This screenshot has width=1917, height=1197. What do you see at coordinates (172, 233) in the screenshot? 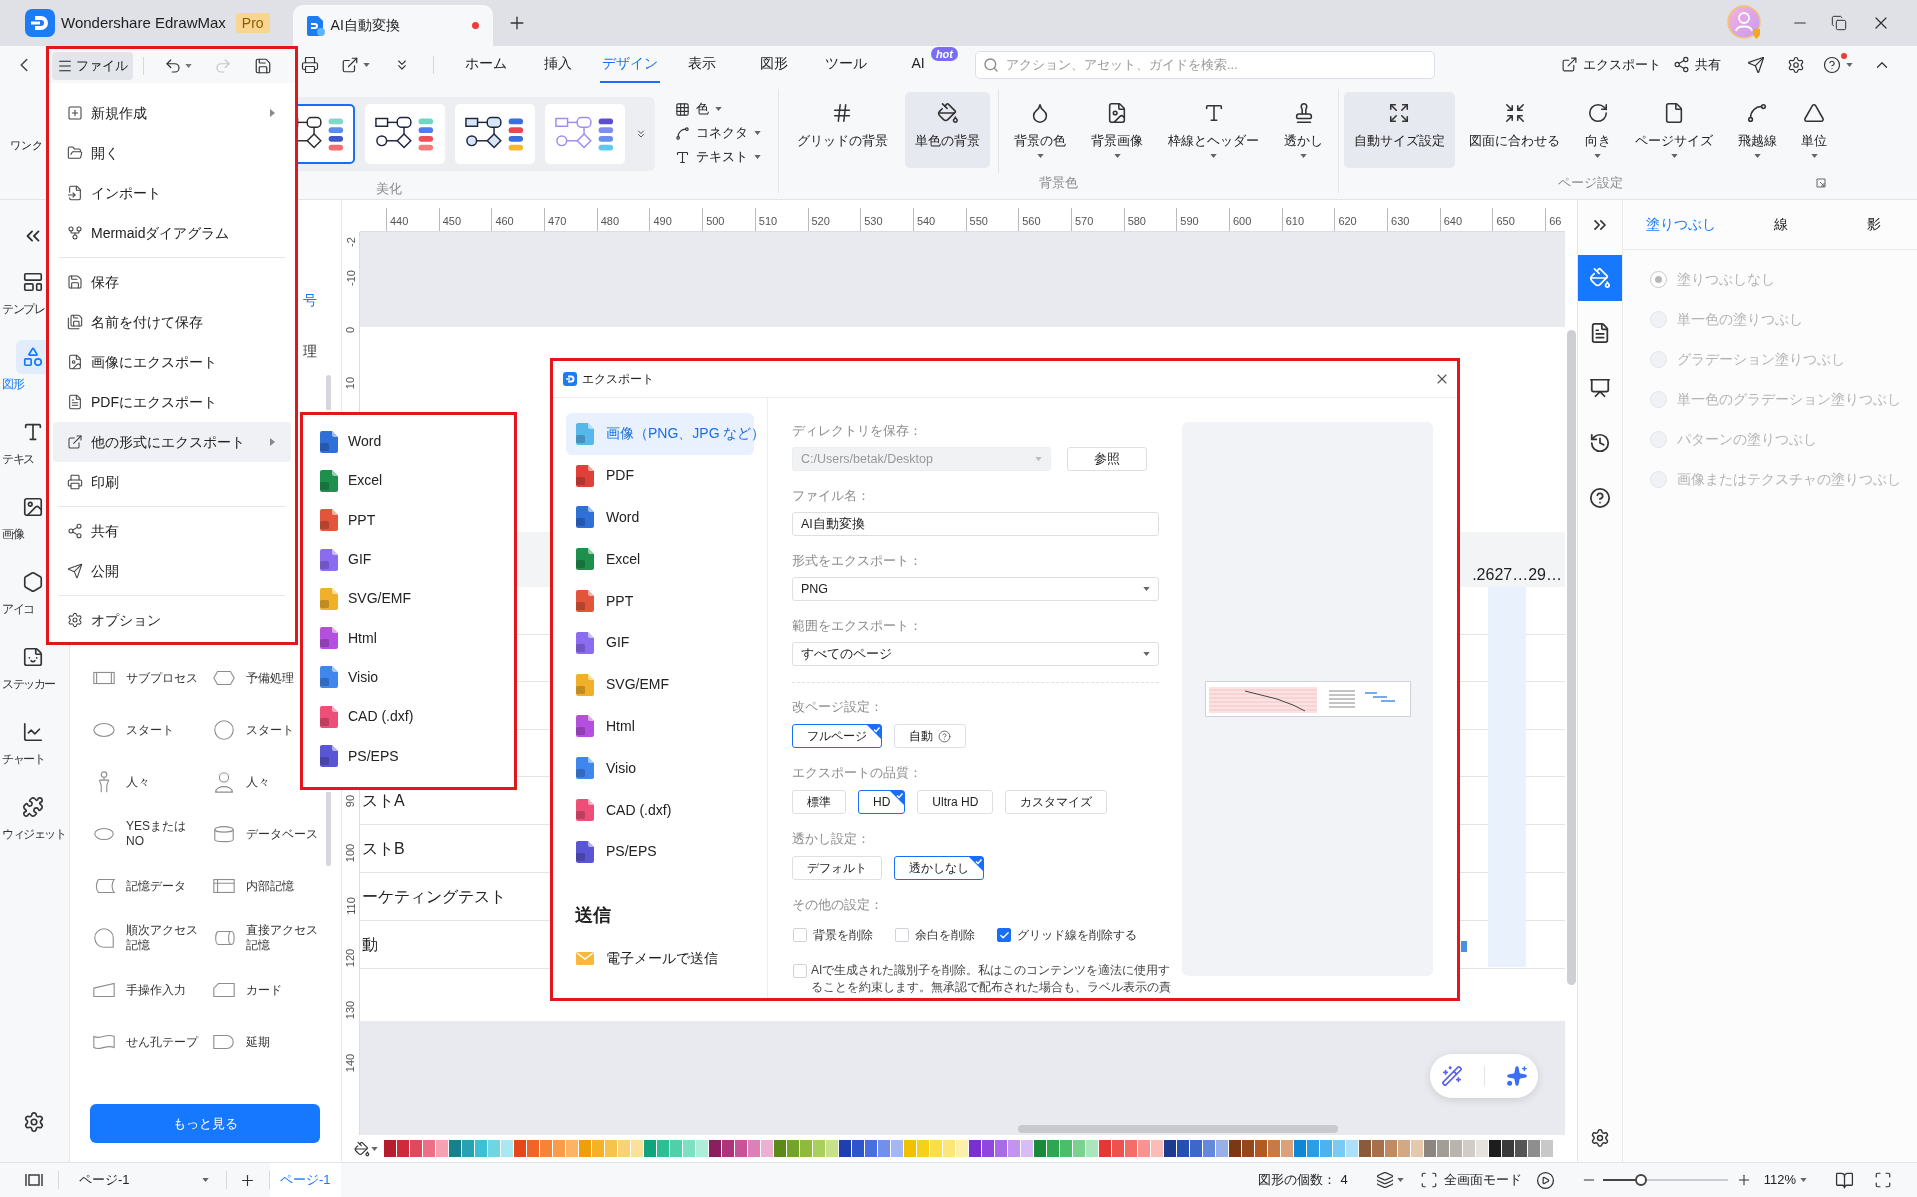
I see `menu-item: Mermaidダイアグラム` at bounding box center [172, 233].